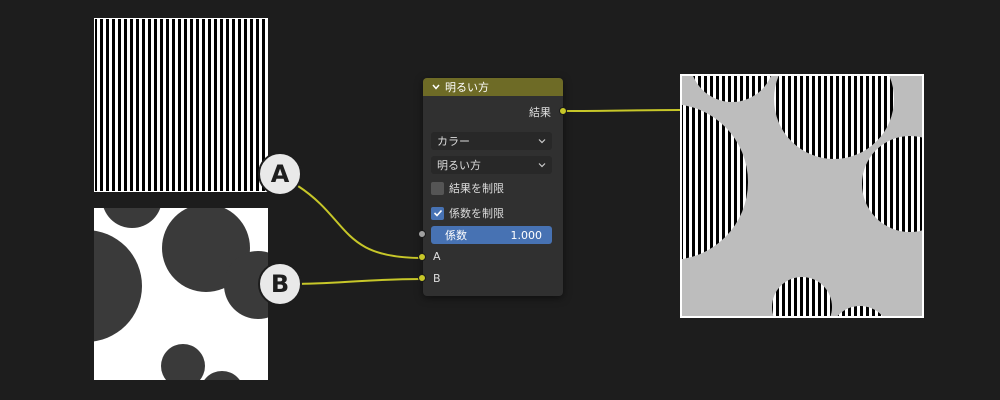 The image size is (1000, 400). Describe the element at coordinates (422, 234) in the screenshot. I see `input-socket-factor` at that location.